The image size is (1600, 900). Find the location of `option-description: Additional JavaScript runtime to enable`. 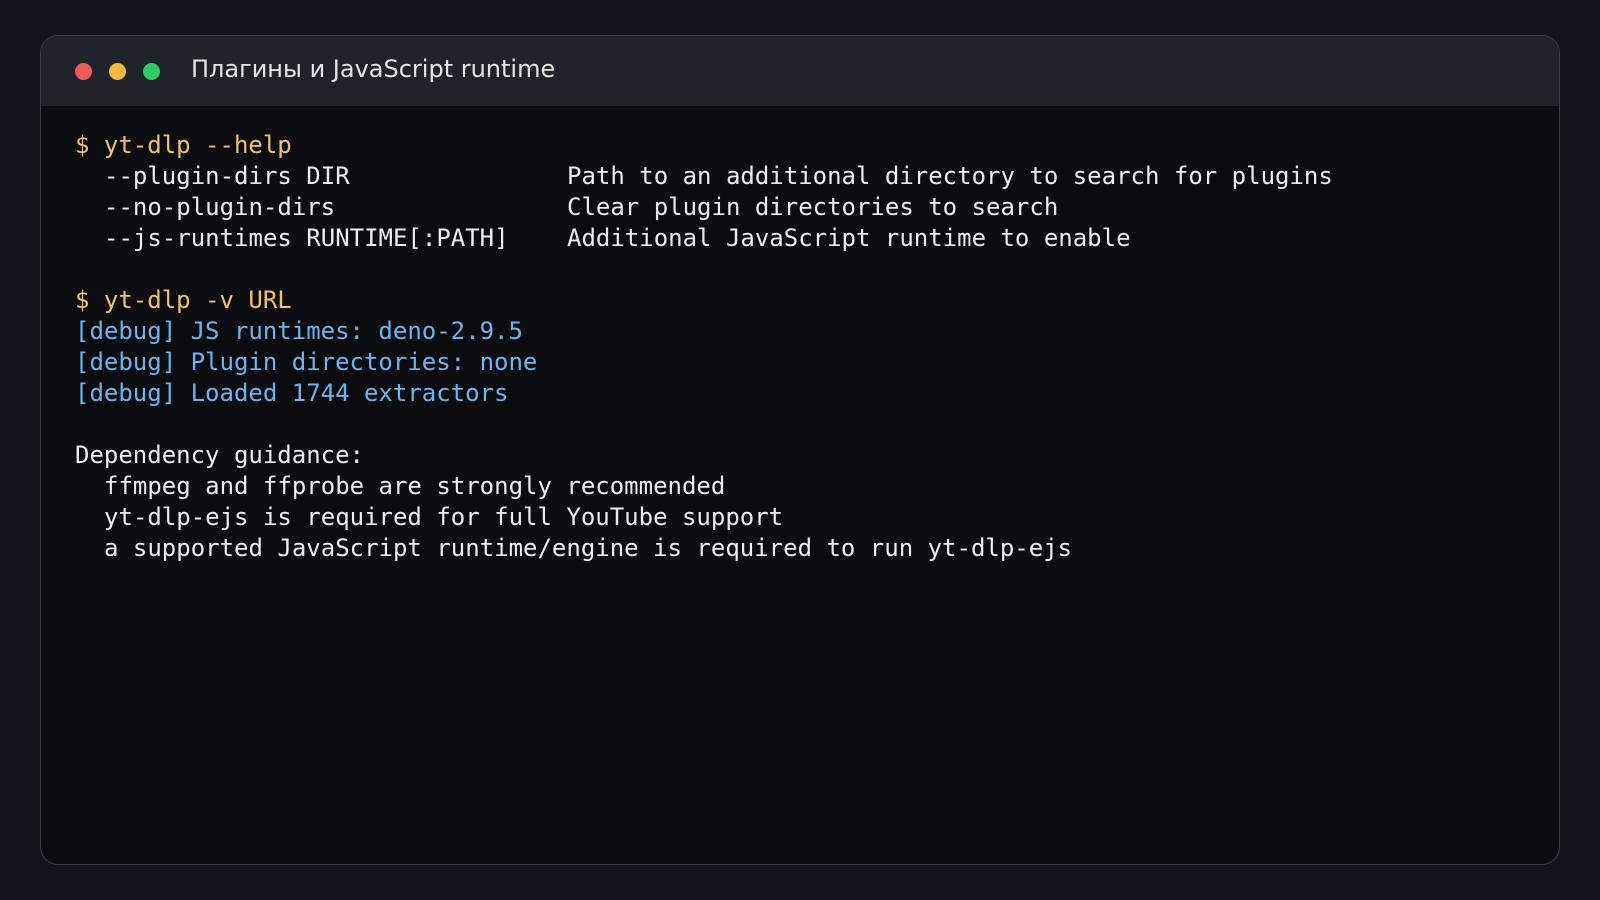

option-description: Additional JavaScript runtime to enable is located at coordinates (849, 238).